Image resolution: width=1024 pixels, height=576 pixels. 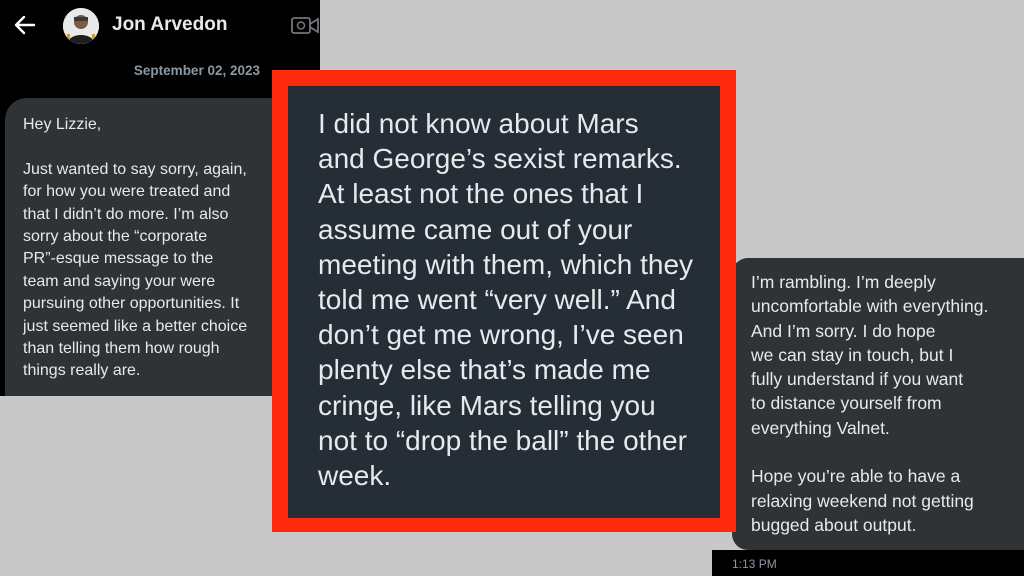 What do you see at coordinates (196, 70) in the screenshot?
I see `date-separator: September 02, 2023` at bounding box center [196, 70].